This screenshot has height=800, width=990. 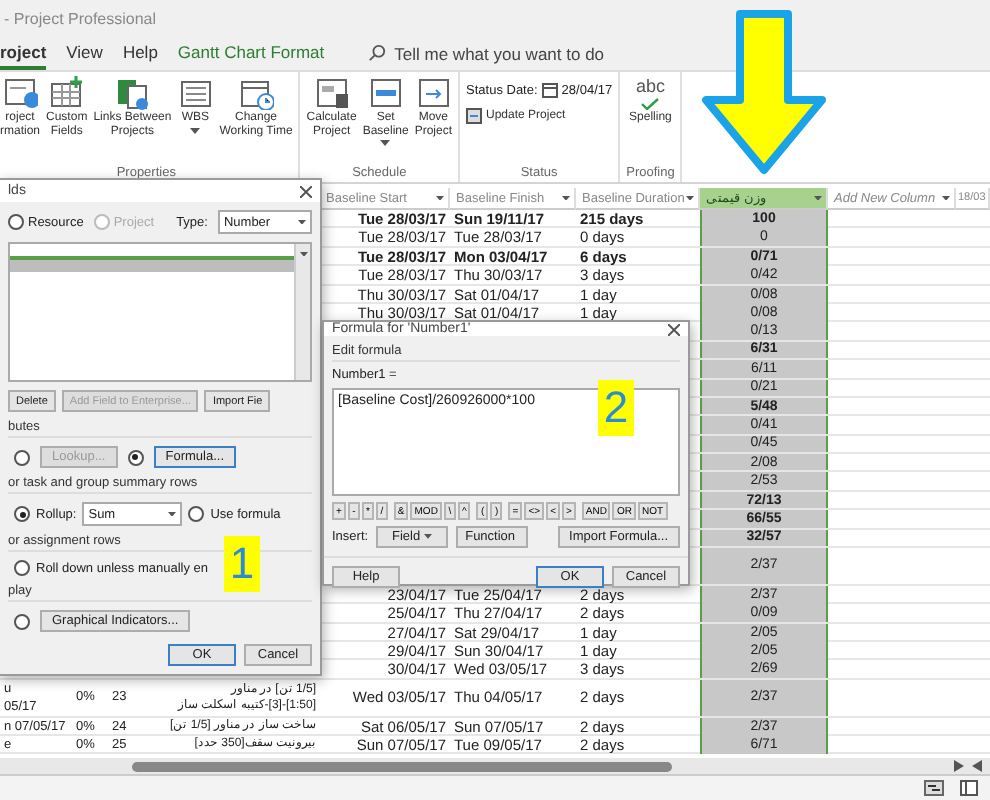 I want to click on ribbon-tab: Help, so click(x=140, y=53).